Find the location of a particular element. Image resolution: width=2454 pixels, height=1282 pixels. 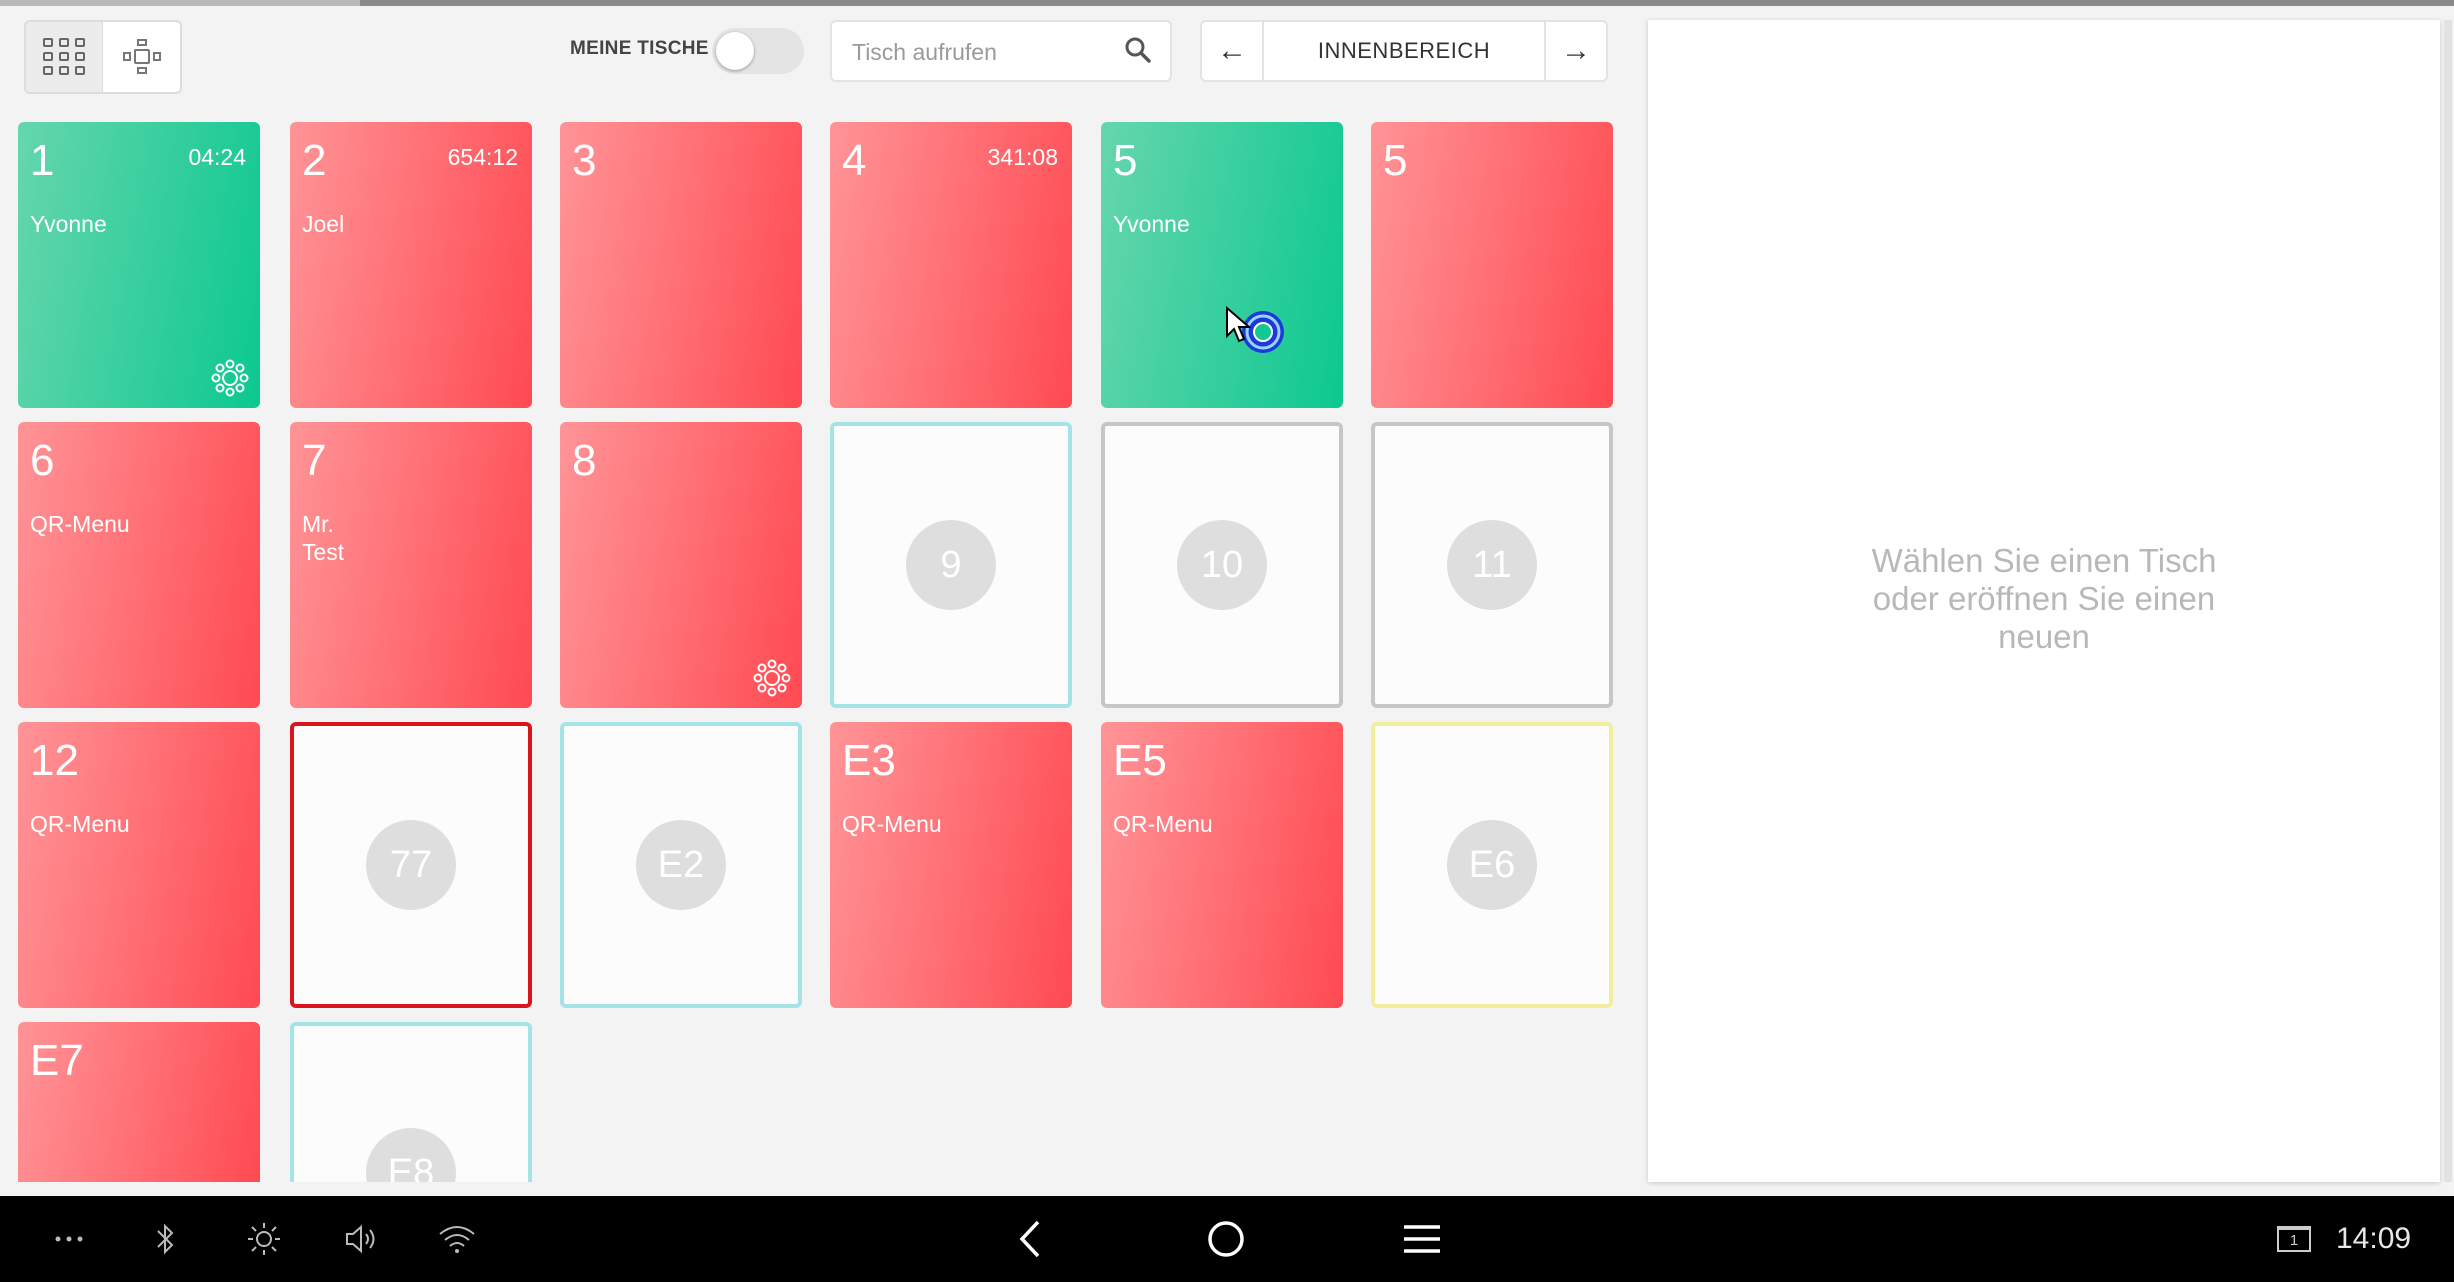

bluetooth-button is located at coordinates (166, 1239).